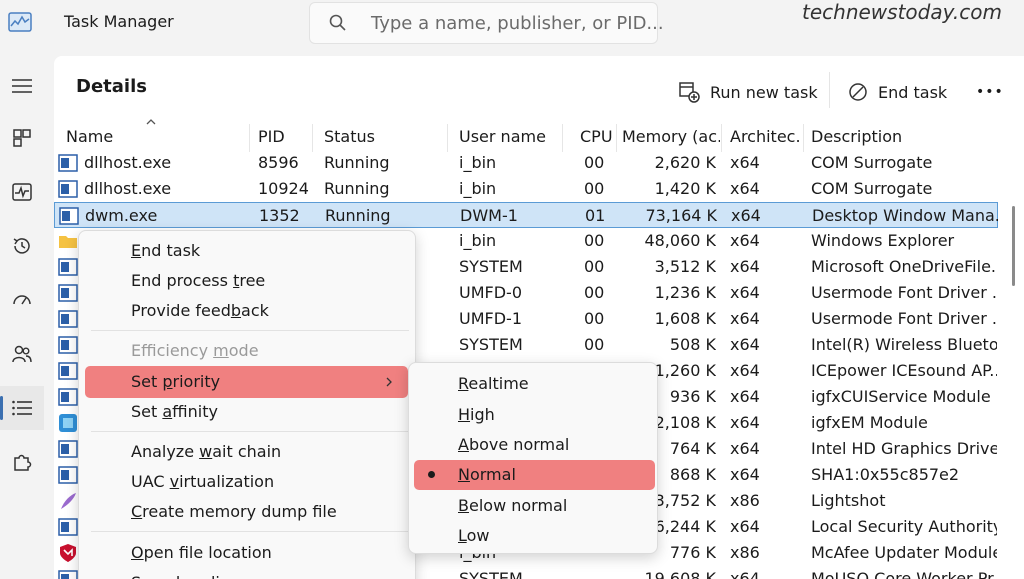 This screenshot has width=1024, height=579. Describe the element at coordinates (22, 138) in the screenshot. I see `nav-processes` at that location.